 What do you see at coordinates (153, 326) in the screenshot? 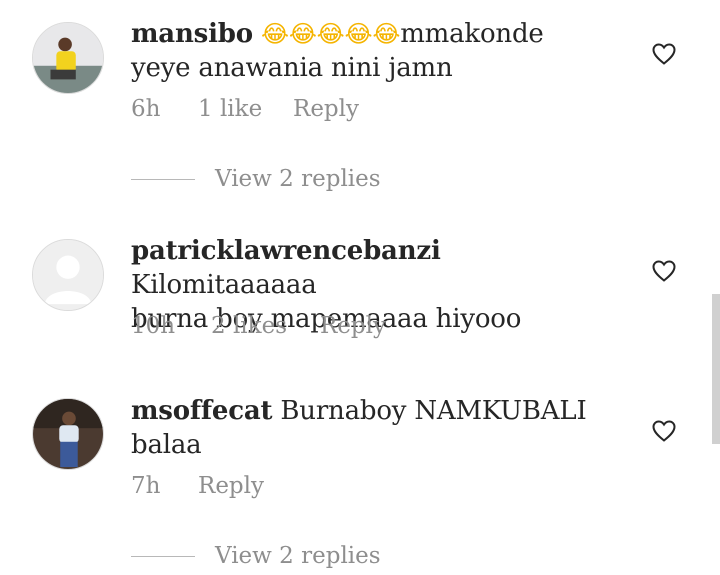
I see `comment-time: 10h` at bounding box center [153, 326].